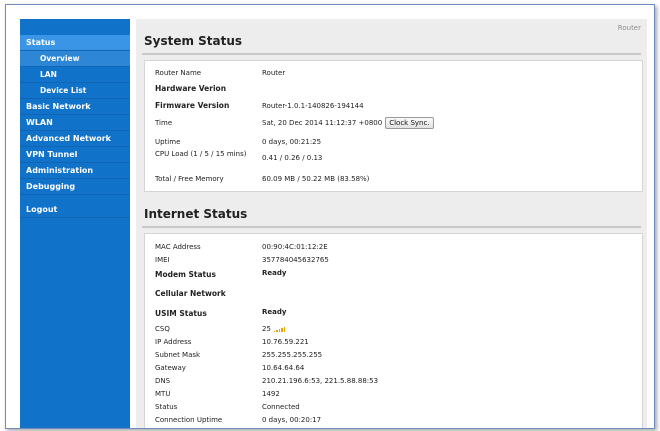 The image size is (660, 431). Describe the element at coordinates (178, 355) in the screenshot. I see `subnet-mask-label: Subnet Mask` at that location.